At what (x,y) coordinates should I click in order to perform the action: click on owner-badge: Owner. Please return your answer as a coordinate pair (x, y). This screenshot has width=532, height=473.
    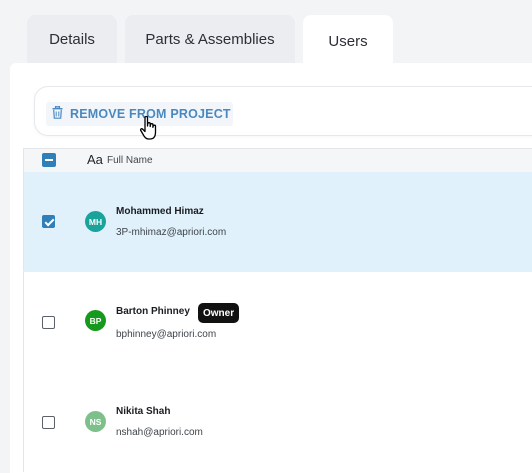
    Looking at the image, I should click on (219, 313).